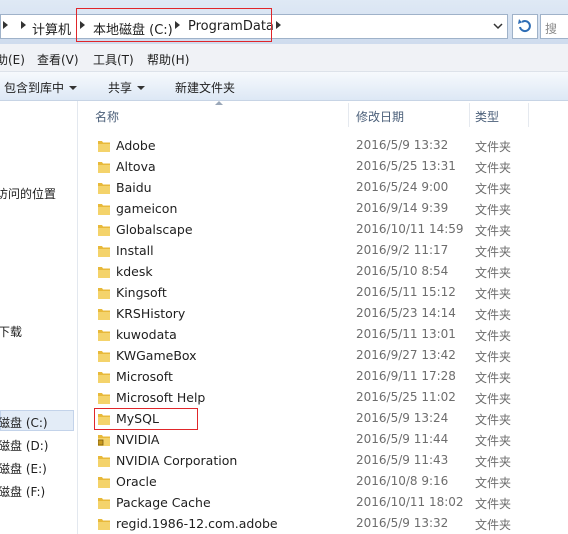  What do you see at coordinates (284, 22) in the screenshot?
I see `address-bar-region: 计算机 本地磁盘 (C:) ProgramData 搜` at bounding box center [284, 22].